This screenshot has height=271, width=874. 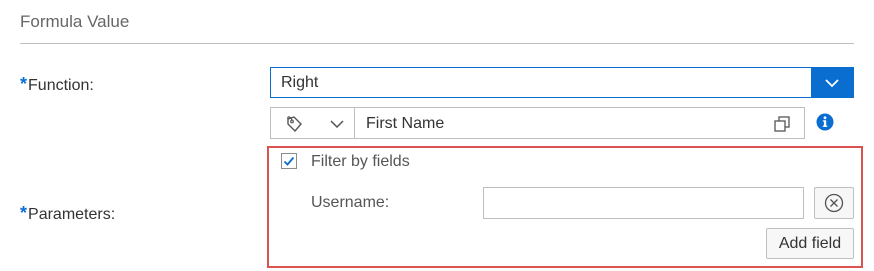 I want to click on function-dropdown-button, so click(x=832, y=82).